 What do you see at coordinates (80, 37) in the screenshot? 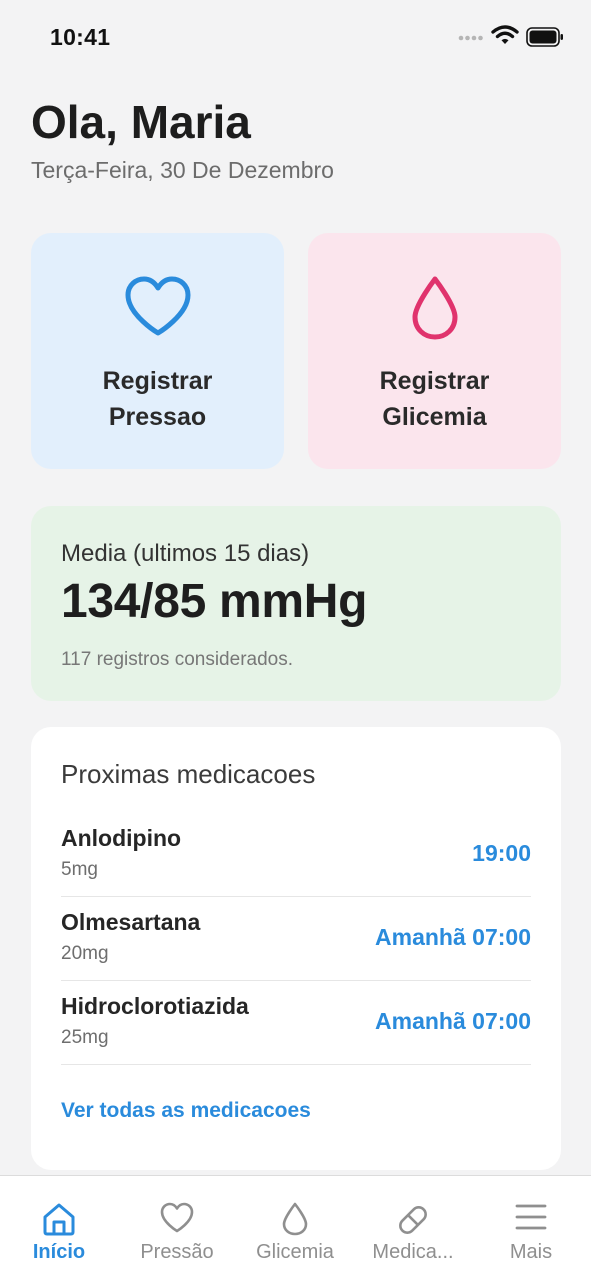
I see `status-time: 10:41` at bounding box center [80, 37].